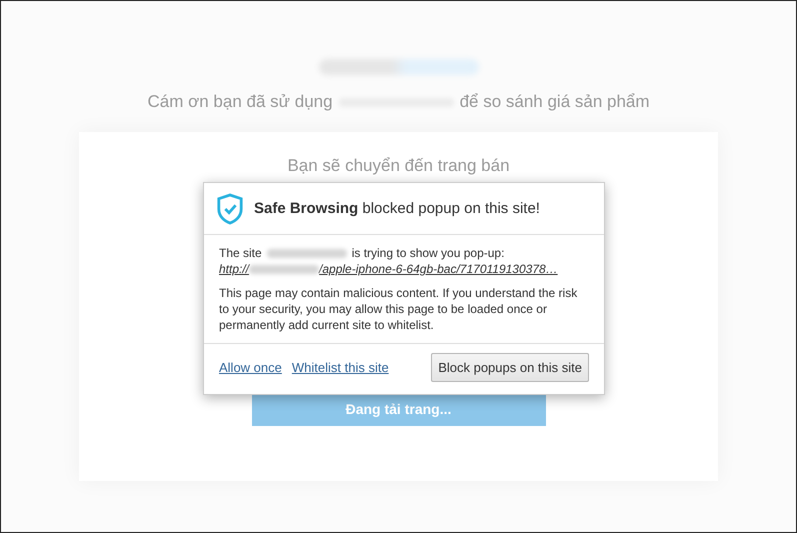  What do you see at coordinates (284, 269) in the screenshot?
I see `redacted-mark` at bounding box center [284, 269].